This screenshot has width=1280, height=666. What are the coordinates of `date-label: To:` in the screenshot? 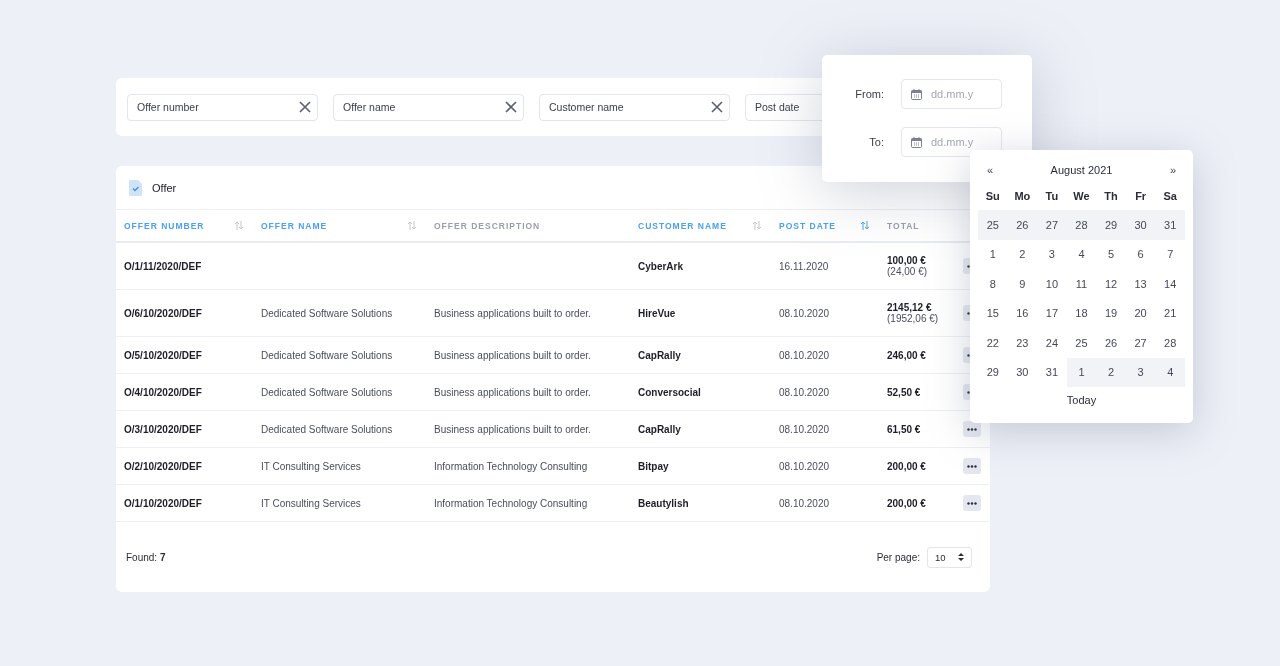 It's located at (876, 142).